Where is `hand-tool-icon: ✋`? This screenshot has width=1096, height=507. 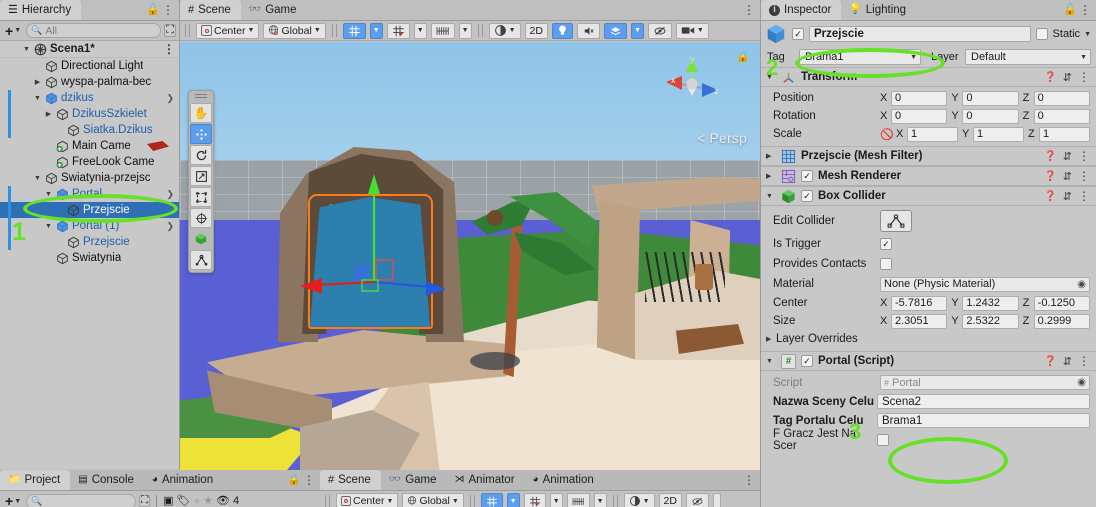
hand-tool-icon: ✋ is located at coordinates (201, 113).